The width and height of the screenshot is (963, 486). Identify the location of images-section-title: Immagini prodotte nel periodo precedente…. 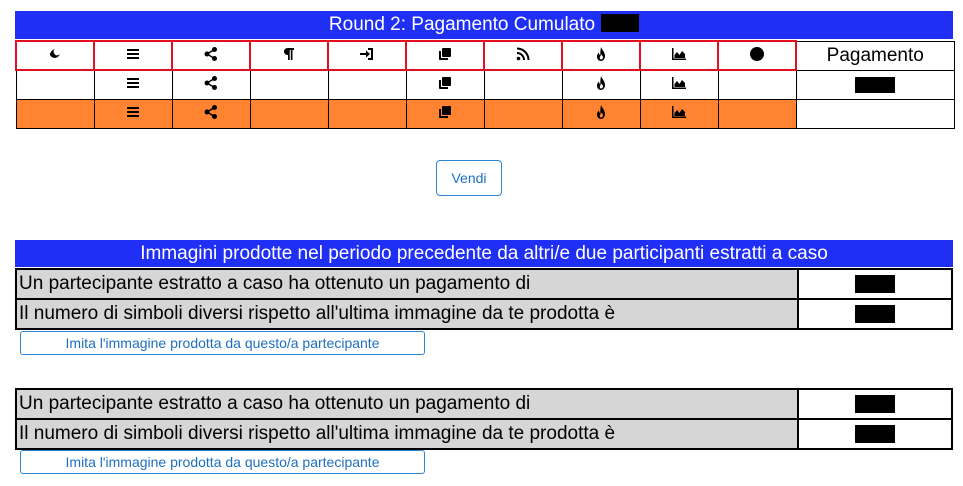
(484, 253).